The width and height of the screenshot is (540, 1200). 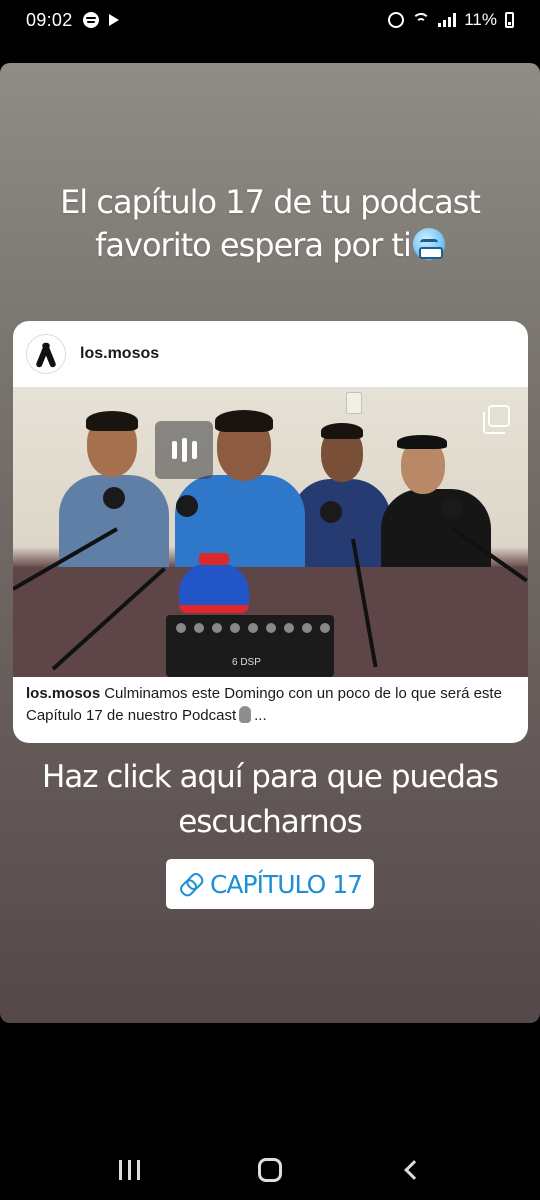 I want to click on link-sticker-label: CAPÍTULO 17, so click(x=286, y=884).